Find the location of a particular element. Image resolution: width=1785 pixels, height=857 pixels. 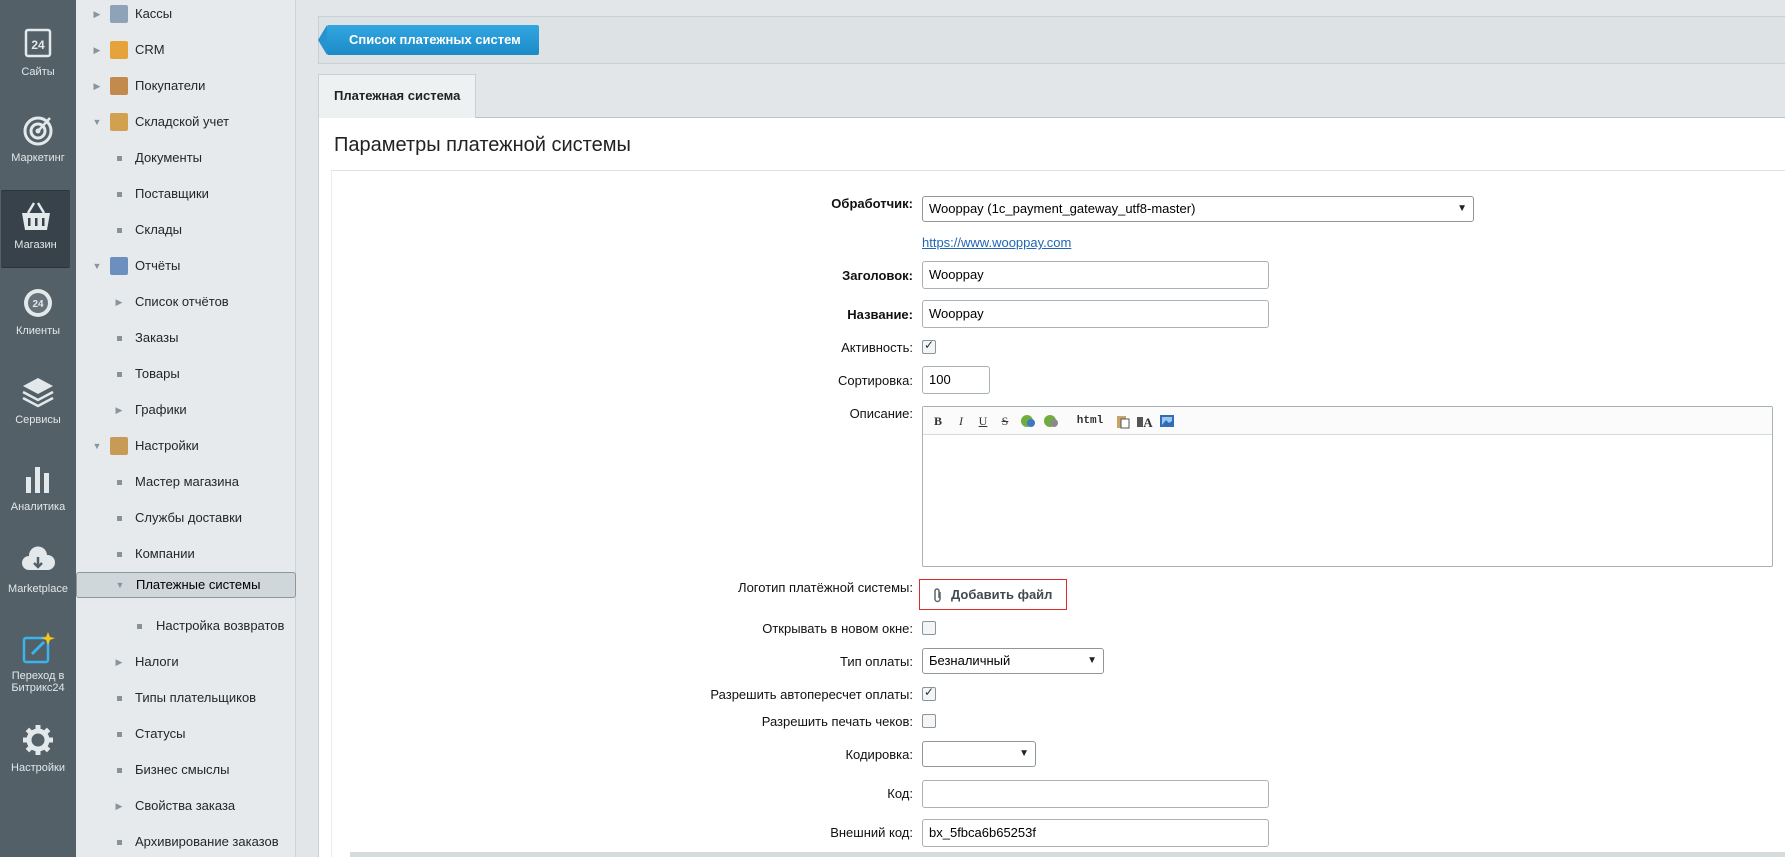

paste-icon is located at coordinates (1123, 421).